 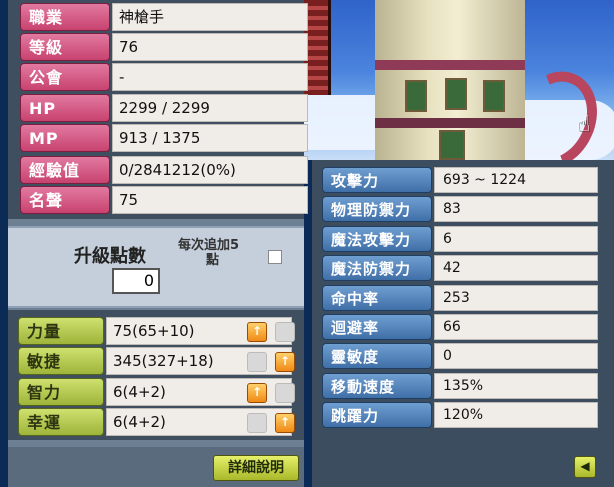 What do you see at coordinates (61, 331) in the screenshot?
I see `ability-label: 力量` at bounding box center [61, 331].